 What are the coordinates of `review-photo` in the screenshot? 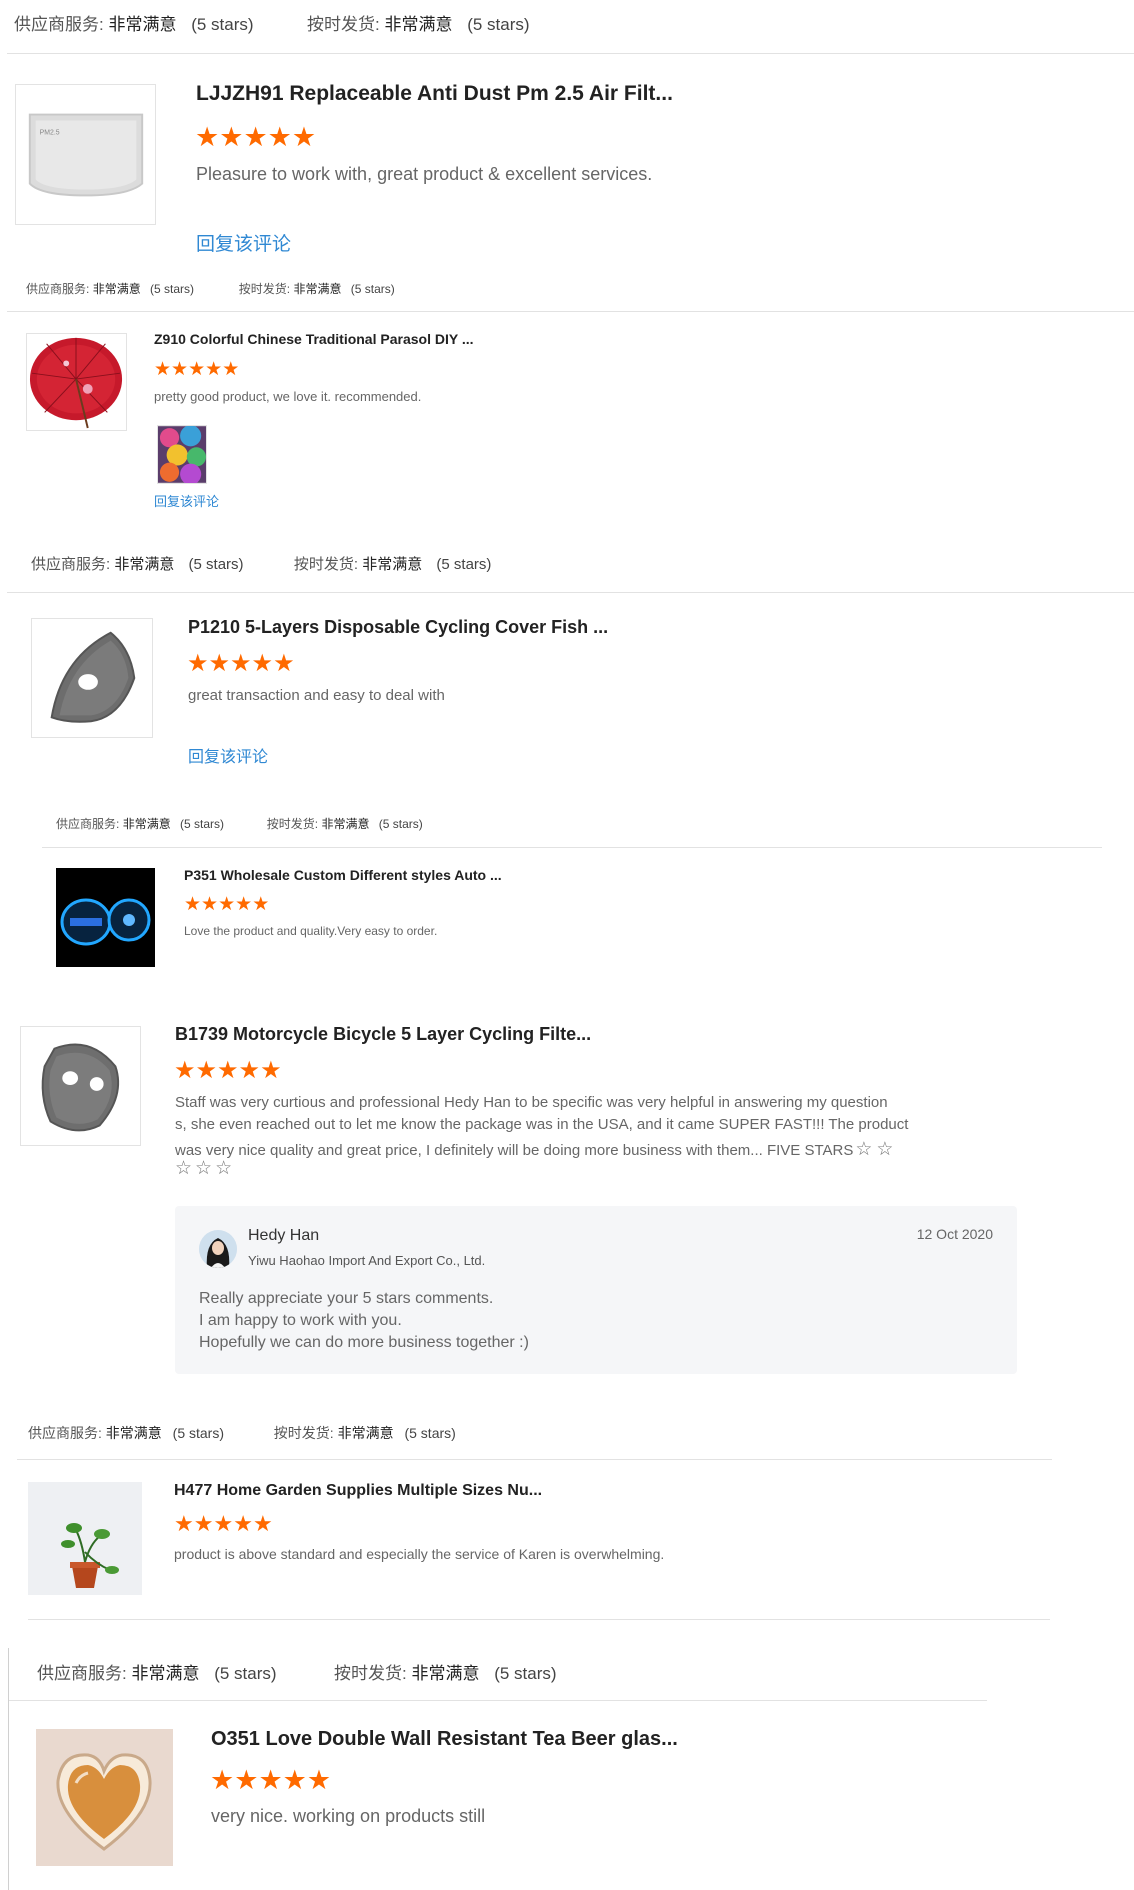 It's located at (182, 454).